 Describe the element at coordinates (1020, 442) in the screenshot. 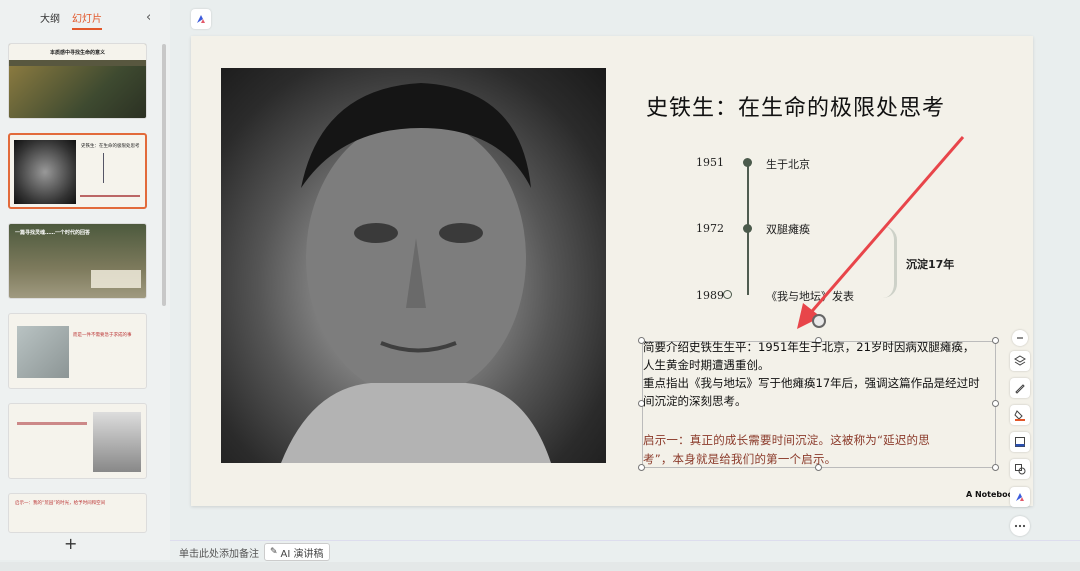

I see `frame-icon` at that location.